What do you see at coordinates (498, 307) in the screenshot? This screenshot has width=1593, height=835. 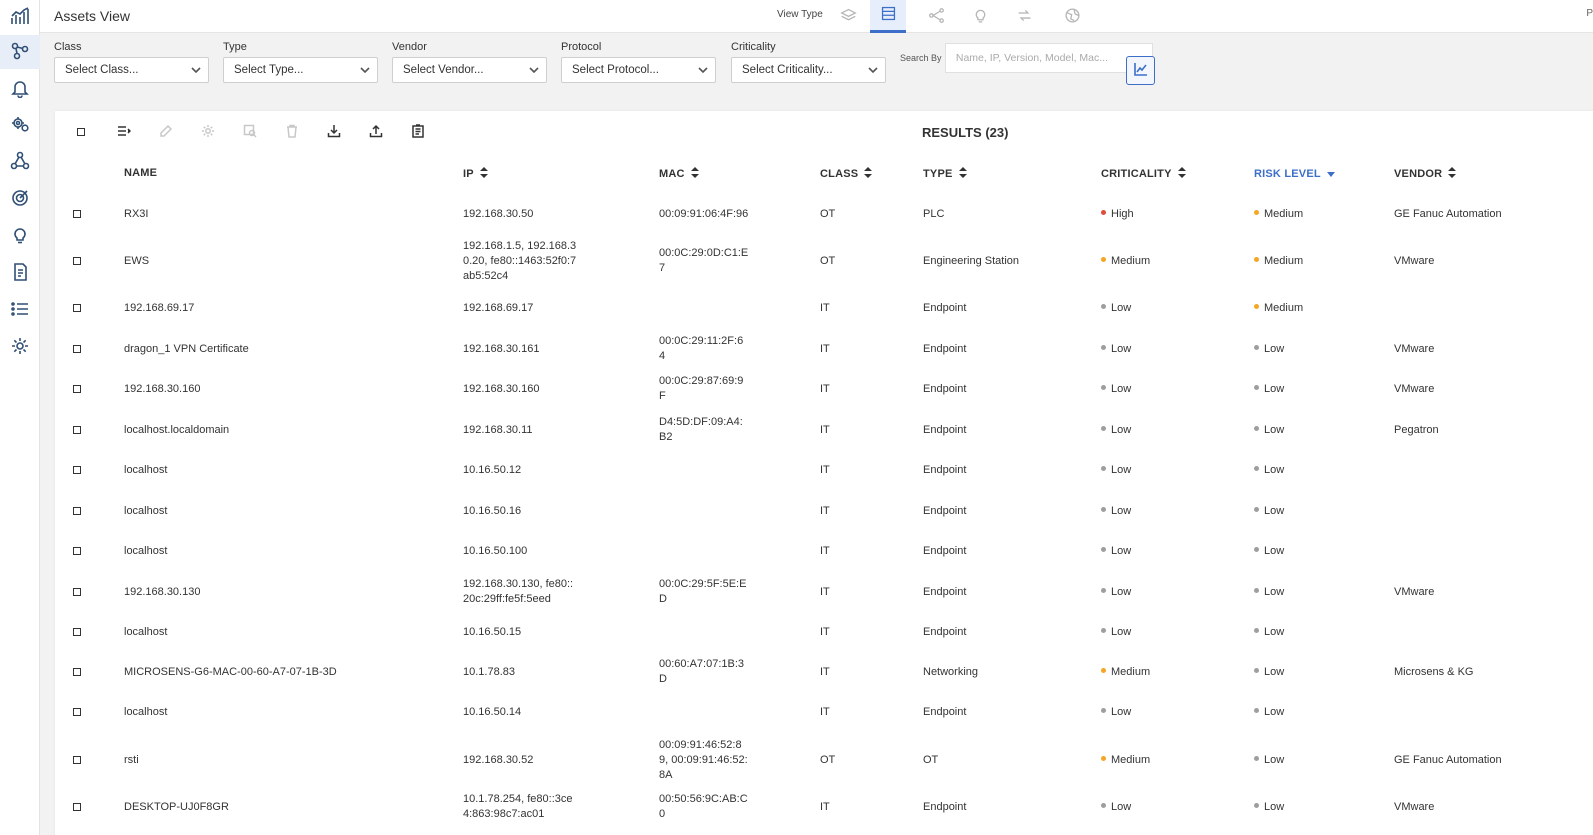 I see `cell-ip: 192.168.69.17` at bounding box center [498, 307].